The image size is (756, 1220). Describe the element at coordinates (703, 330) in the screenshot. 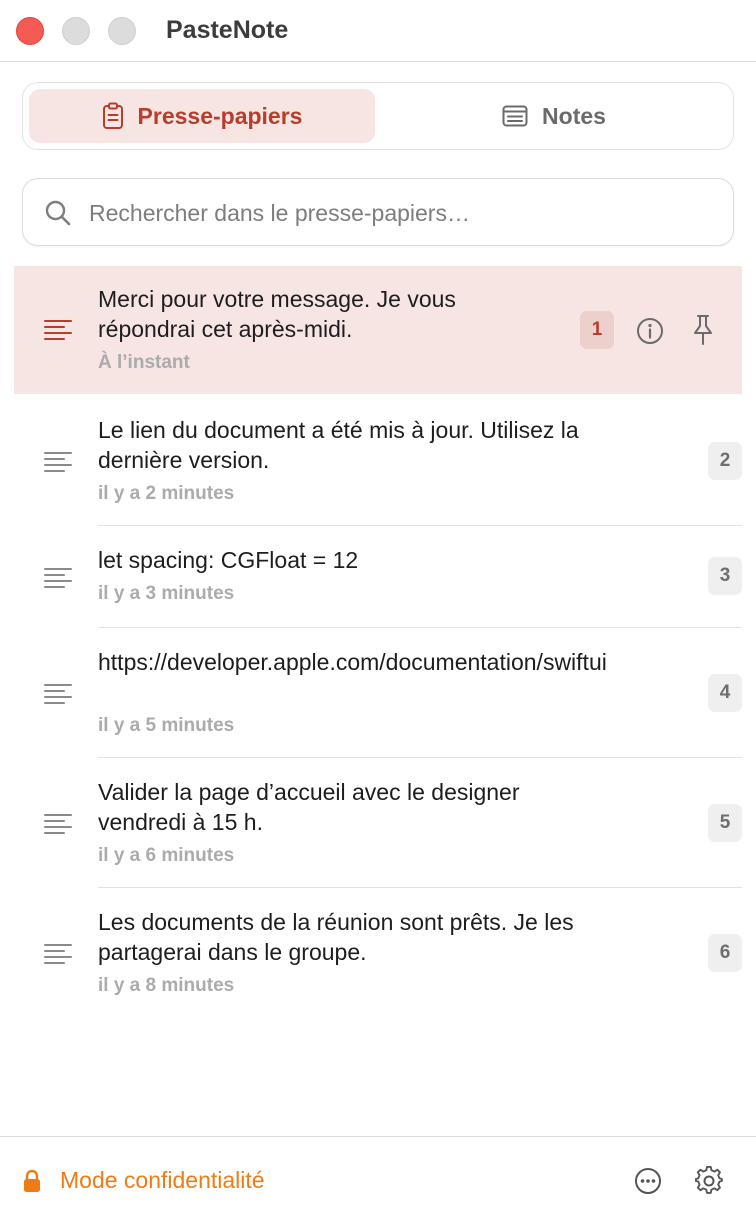

I see `pin-icon` at that location.